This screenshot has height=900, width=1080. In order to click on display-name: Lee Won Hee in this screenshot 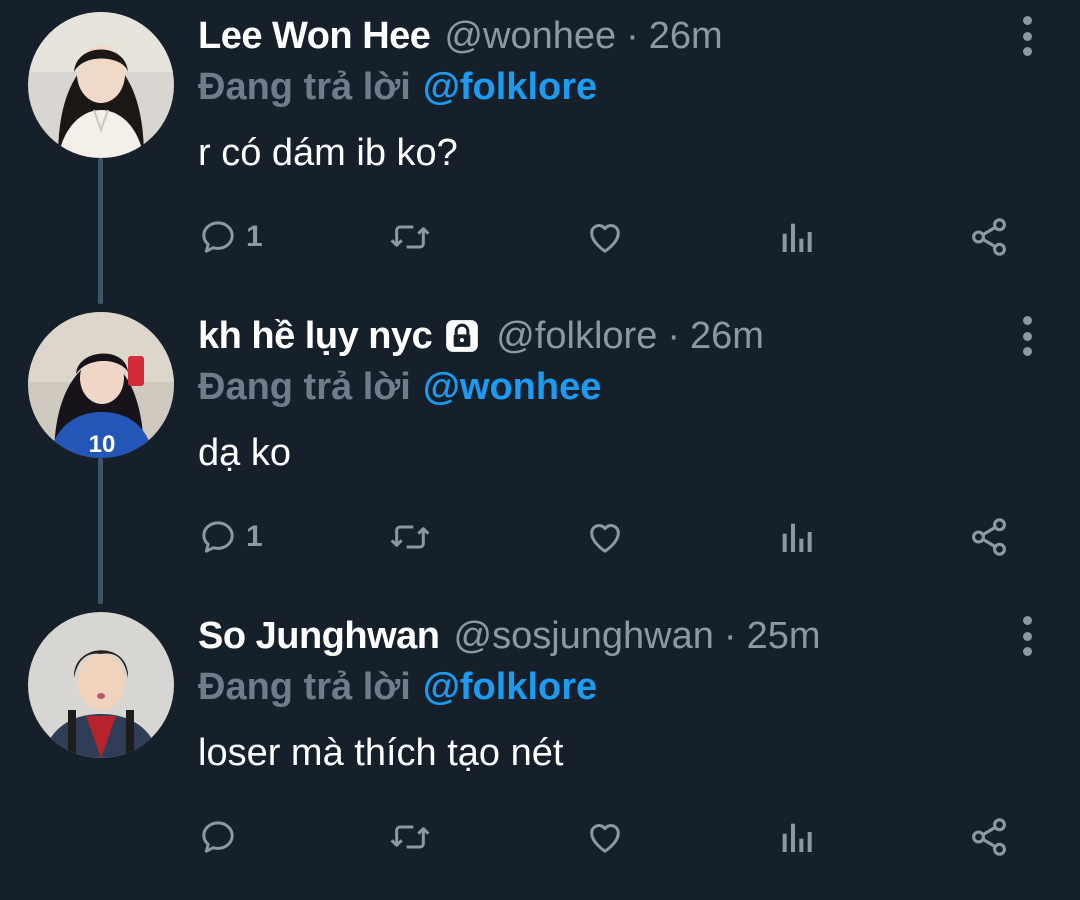, I will do `click(314, 36)`.